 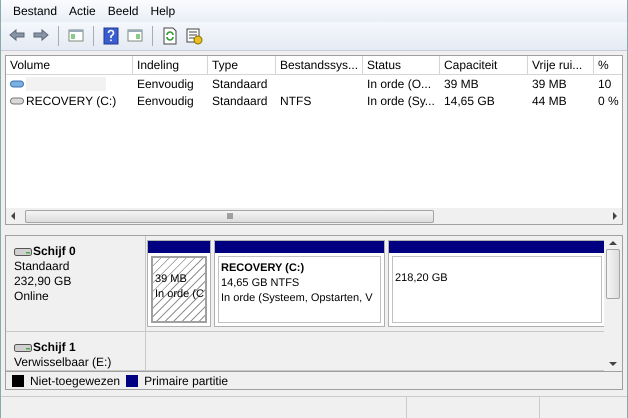 What do you see at coordinates (242, 65) in the screenshot?
I see `column-header: Type` at bounding box center [242, 65].